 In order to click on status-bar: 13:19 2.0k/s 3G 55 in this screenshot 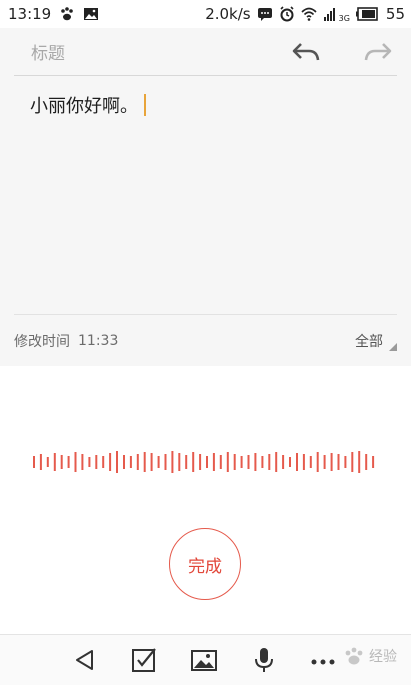, I will do `click(205, 14)`.